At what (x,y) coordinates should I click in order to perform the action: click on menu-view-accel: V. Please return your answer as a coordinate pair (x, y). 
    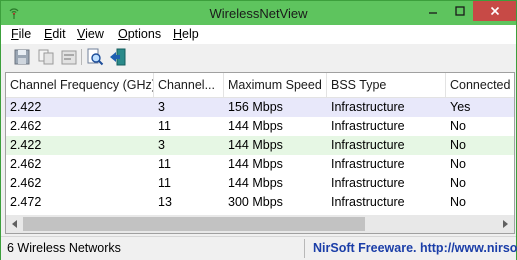
    Looking at the image, I should click on (81, 34).